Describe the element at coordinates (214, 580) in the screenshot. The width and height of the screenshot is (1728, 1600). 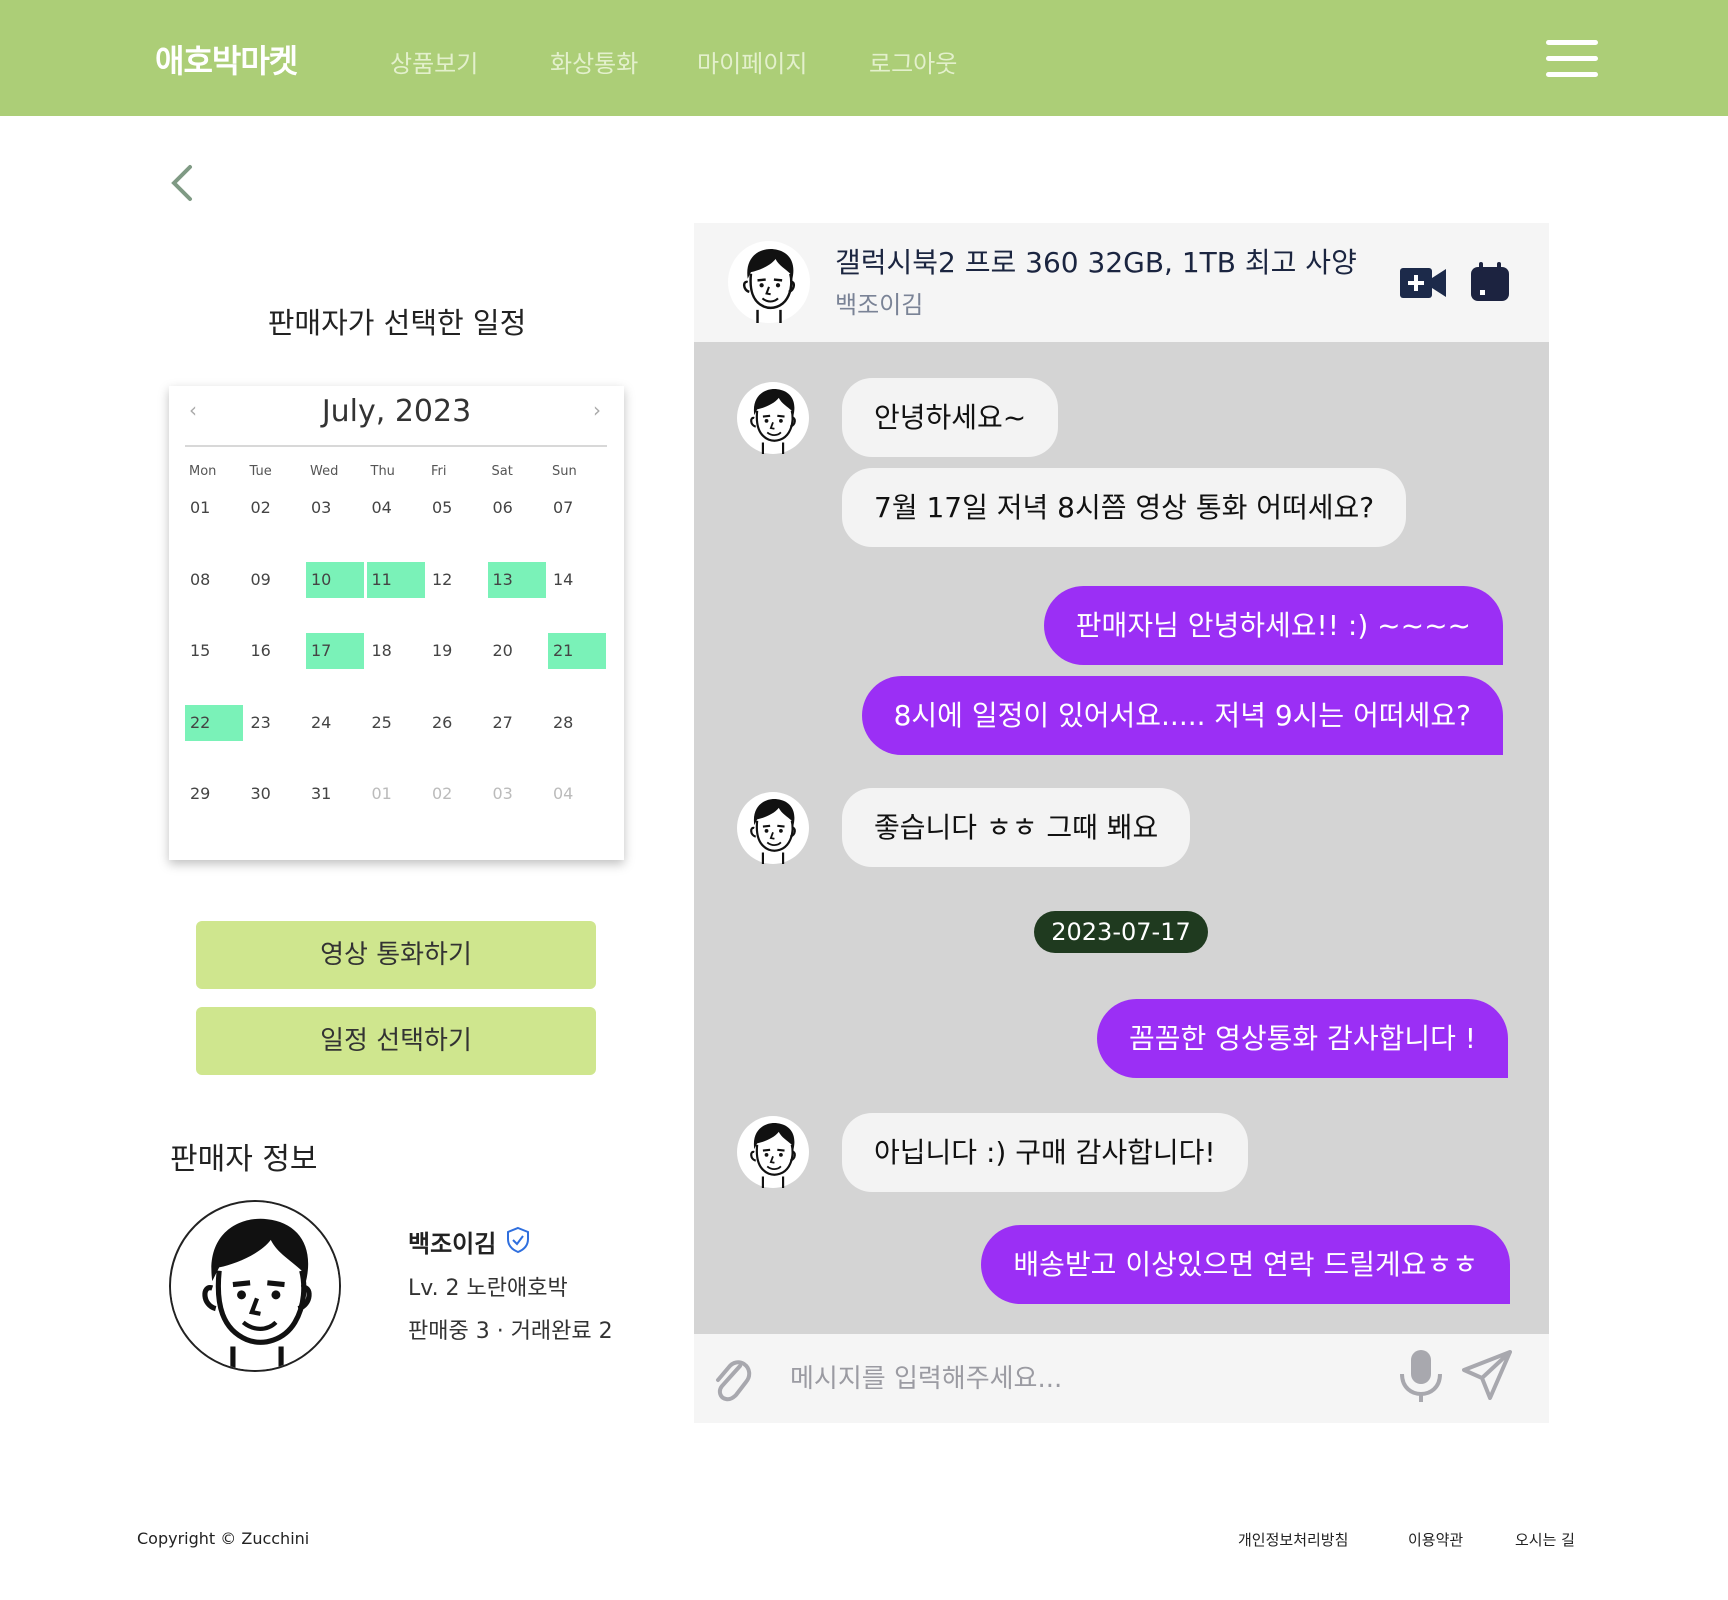
I see `calendar-day: 08` at that location.